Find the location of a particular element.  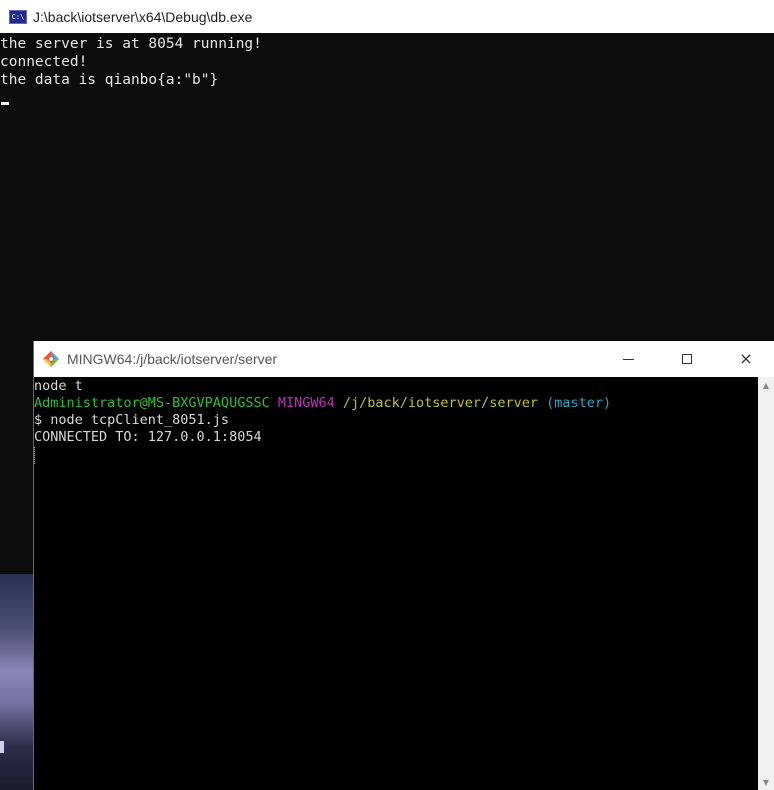

prompt-branch: (master) is located at coordinates (579, 403).